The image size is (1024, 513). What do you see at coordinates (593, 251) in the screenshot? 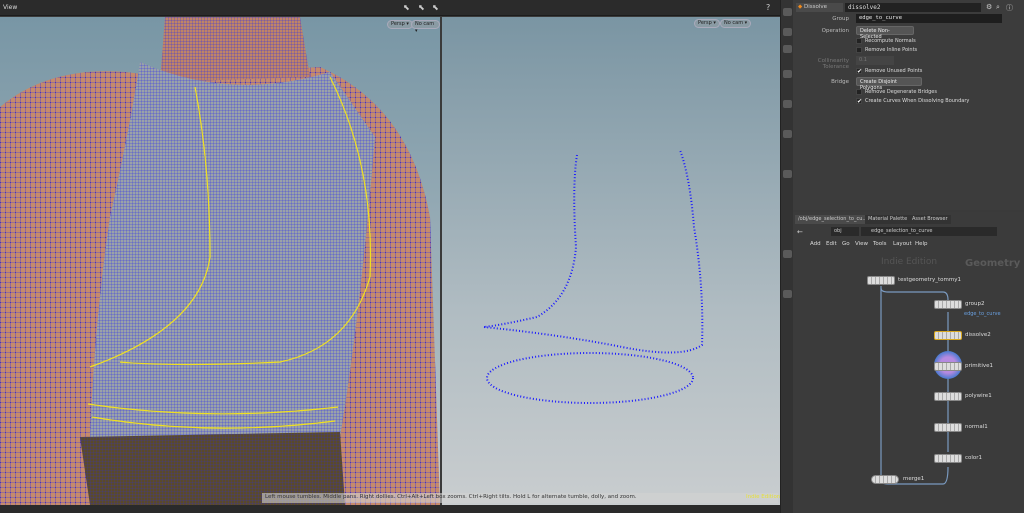
I see `curve-right` at bounding box center [593, 251].